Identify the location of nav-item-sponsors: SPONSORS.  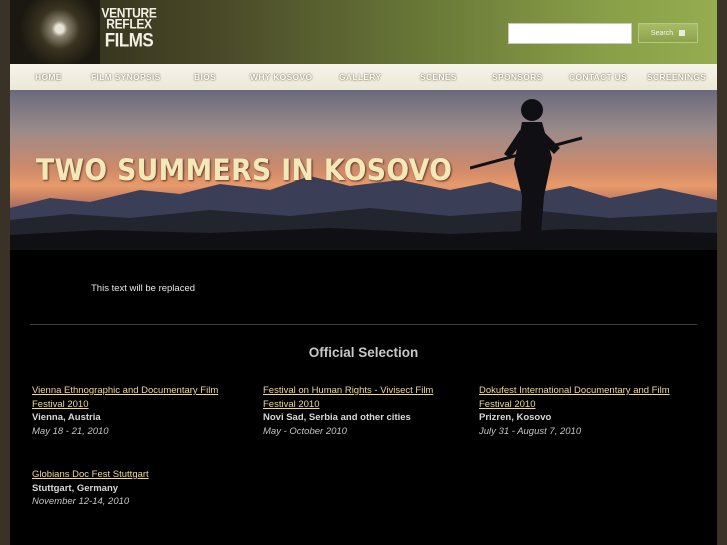
(517, 77).